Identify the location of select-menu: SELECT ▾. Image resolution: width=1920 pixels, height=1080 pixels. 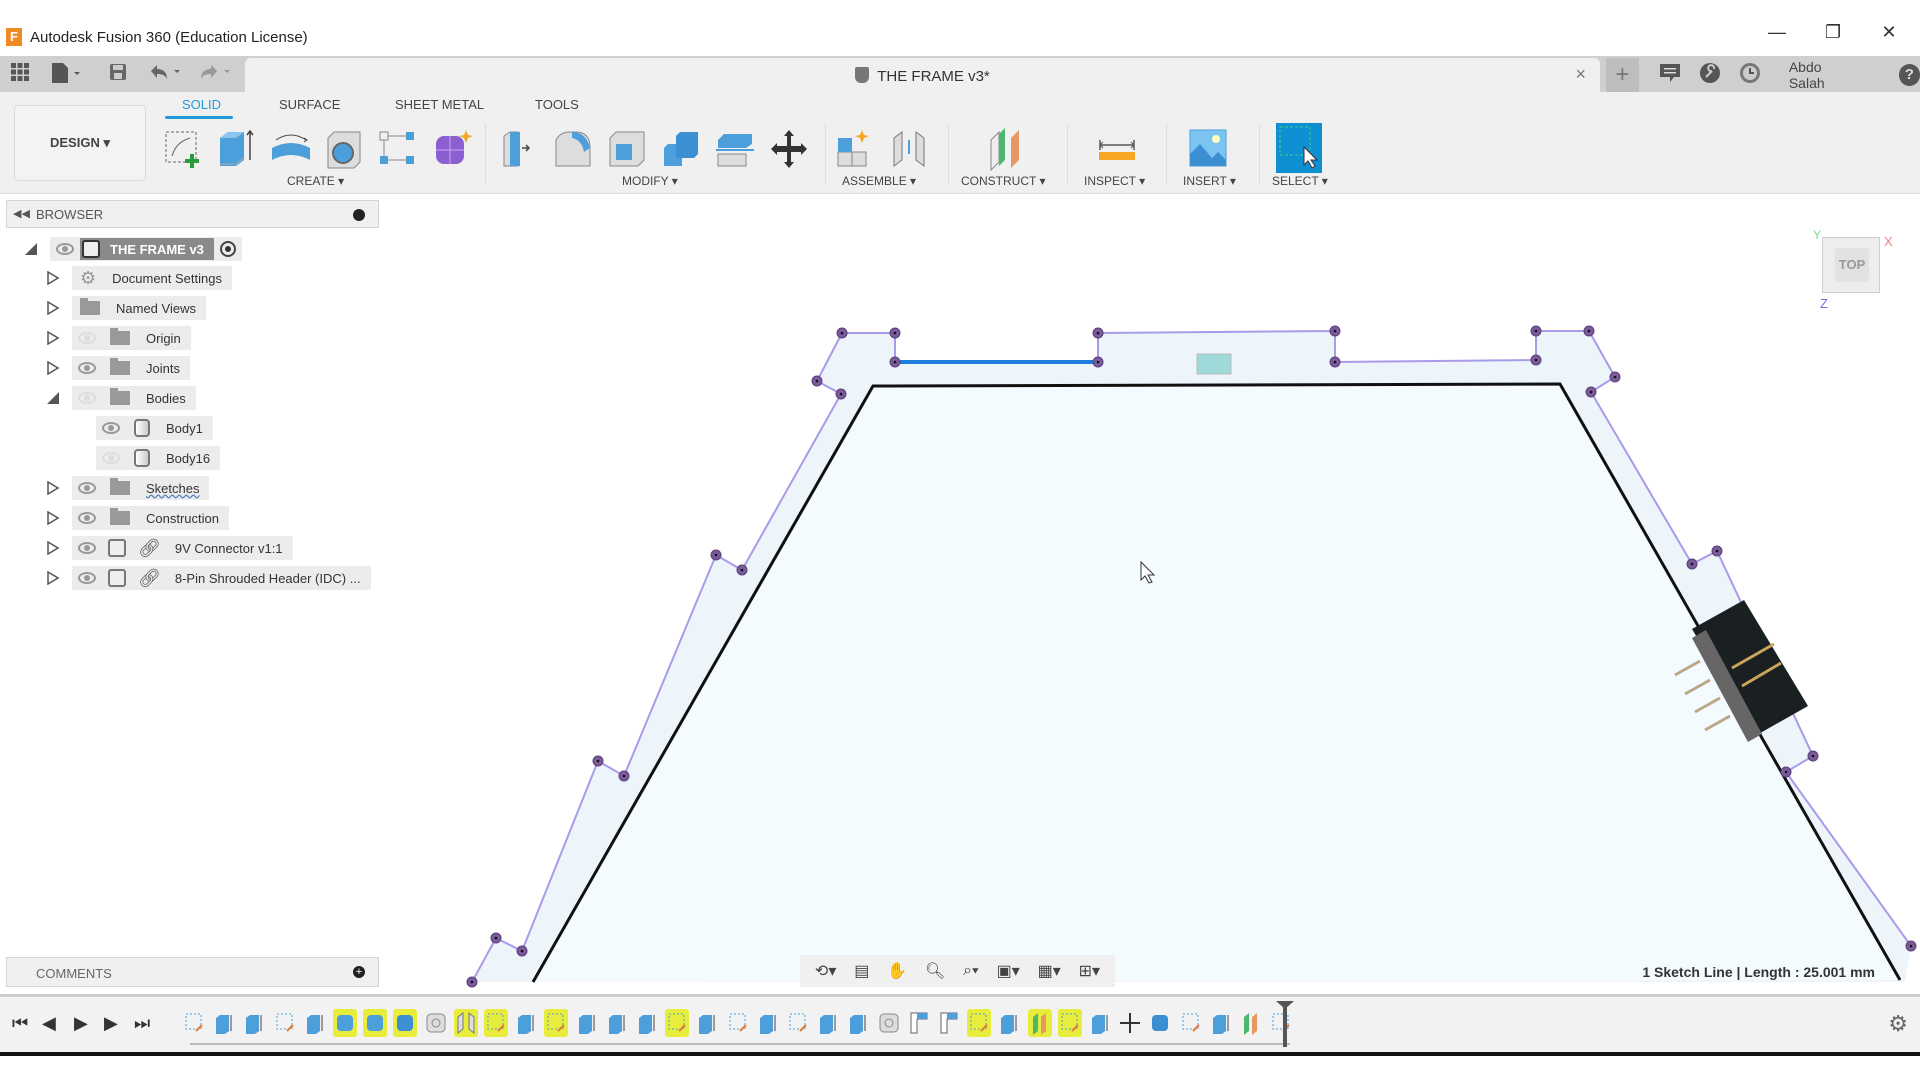
(1300, 181).